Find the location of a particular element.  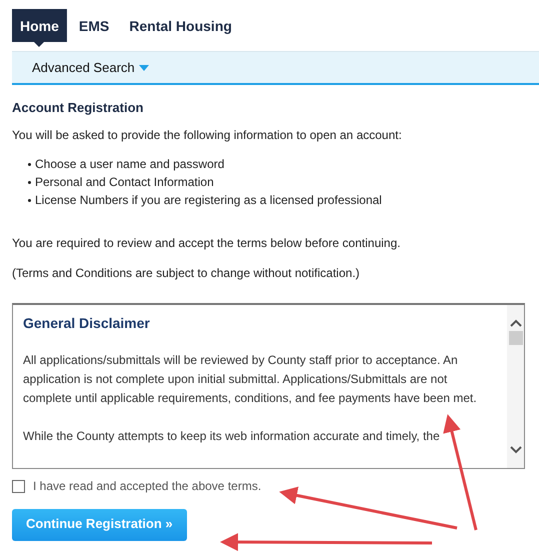

intro-text: You will be asked to provide the following information to open an account: is located at coordinates (207, 135).